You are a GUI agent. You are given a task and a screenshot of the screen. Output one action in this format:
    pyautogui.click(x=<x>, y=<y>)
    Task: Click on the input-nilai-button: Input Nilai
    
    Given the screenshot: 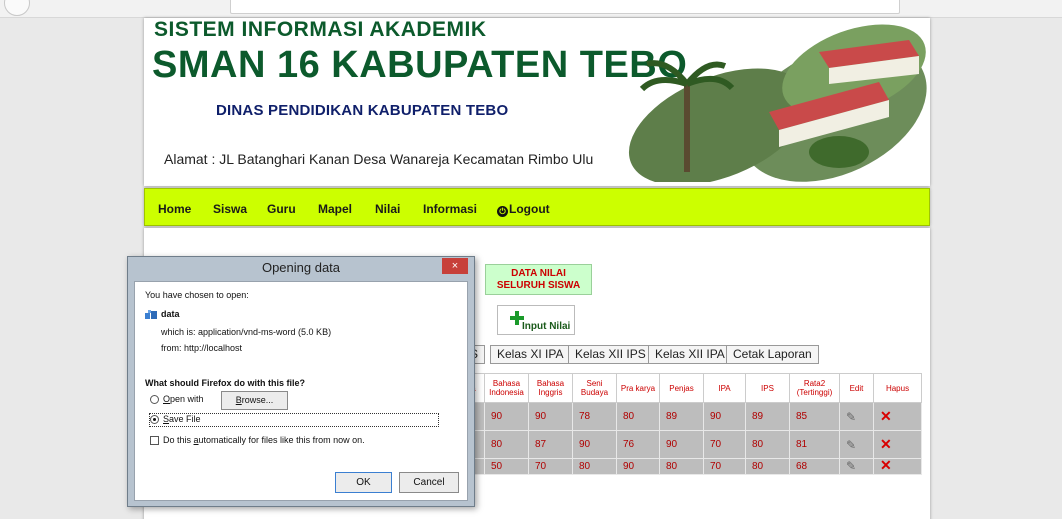 What is the action you would take?
    pyautogui.click(x=536, y=320)
    